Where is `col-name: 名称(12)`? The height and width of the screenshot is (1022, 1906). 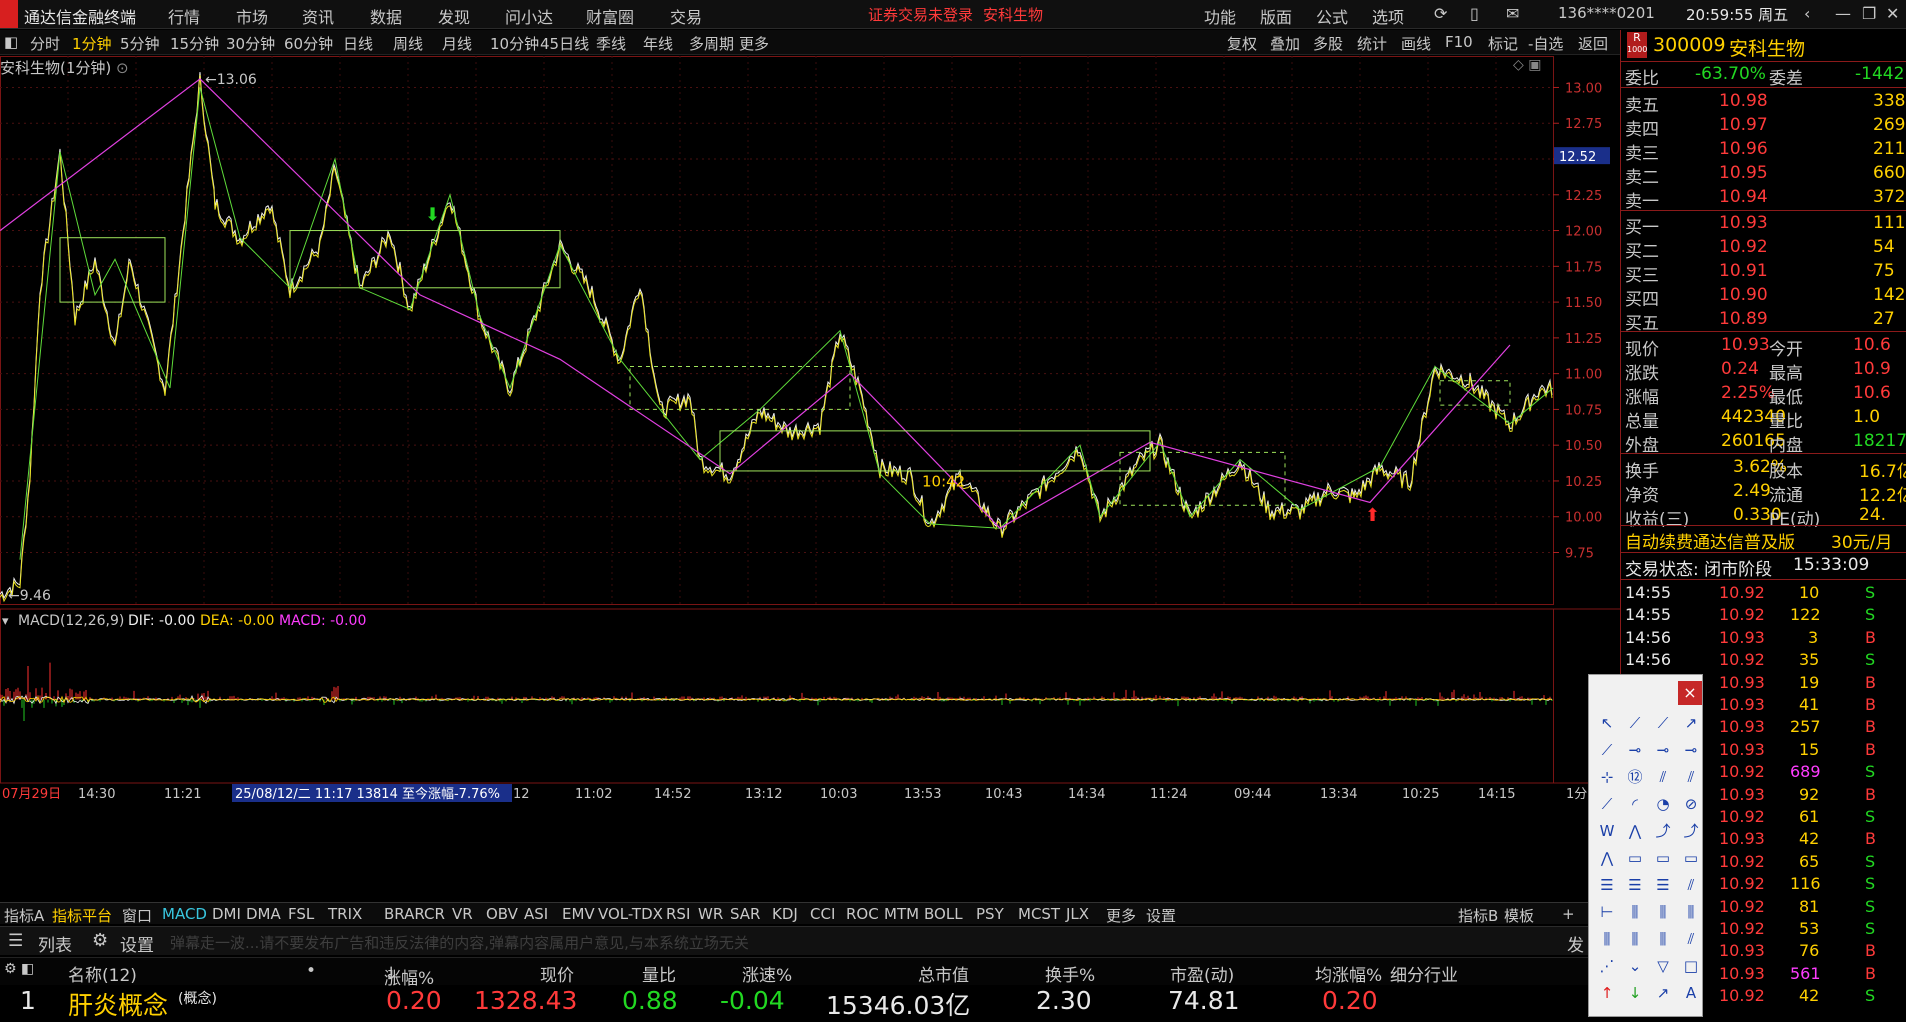
col-name: 名称(12) is located at coordinates (102, 973).